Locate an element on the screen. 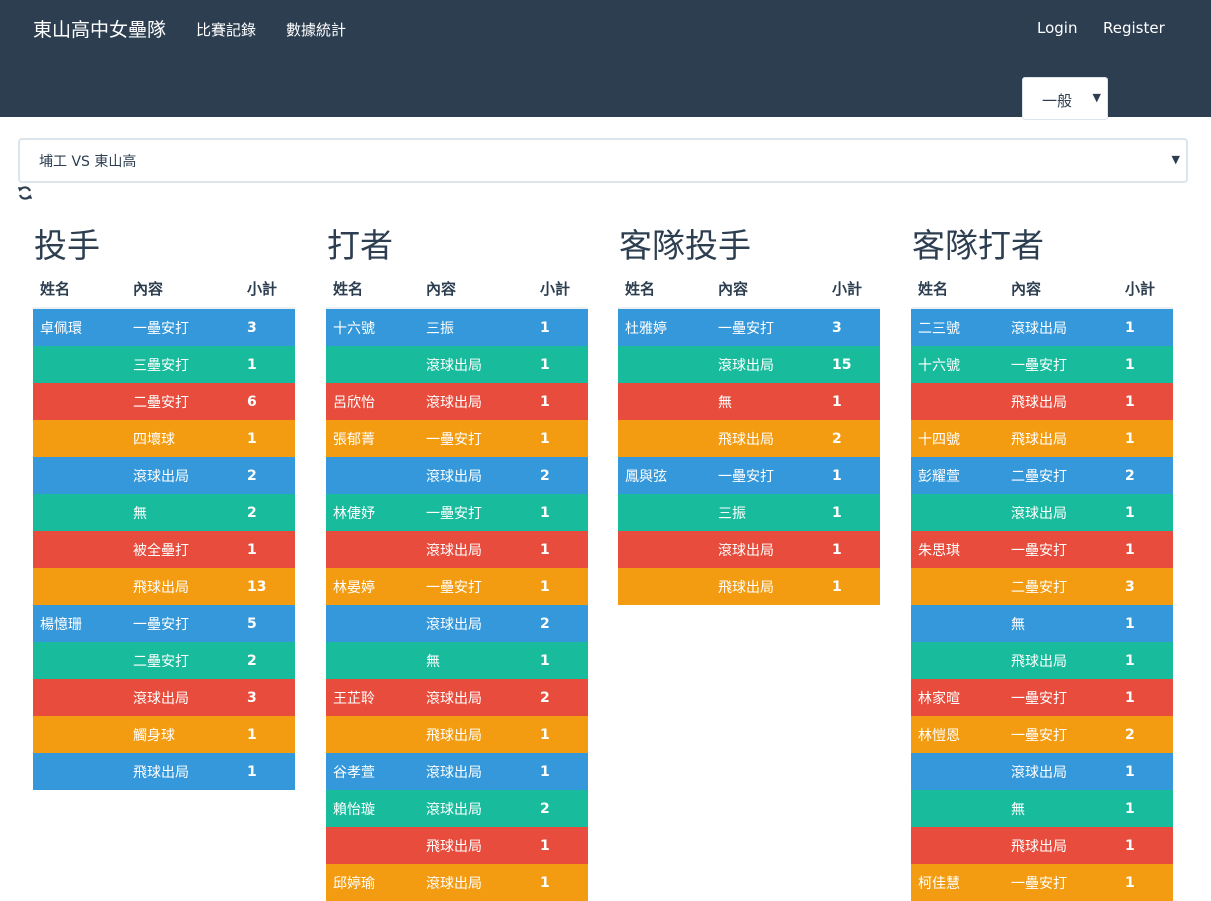  game-select-value: 埔工 VS 東山高 is located at coordinates (88, 162).